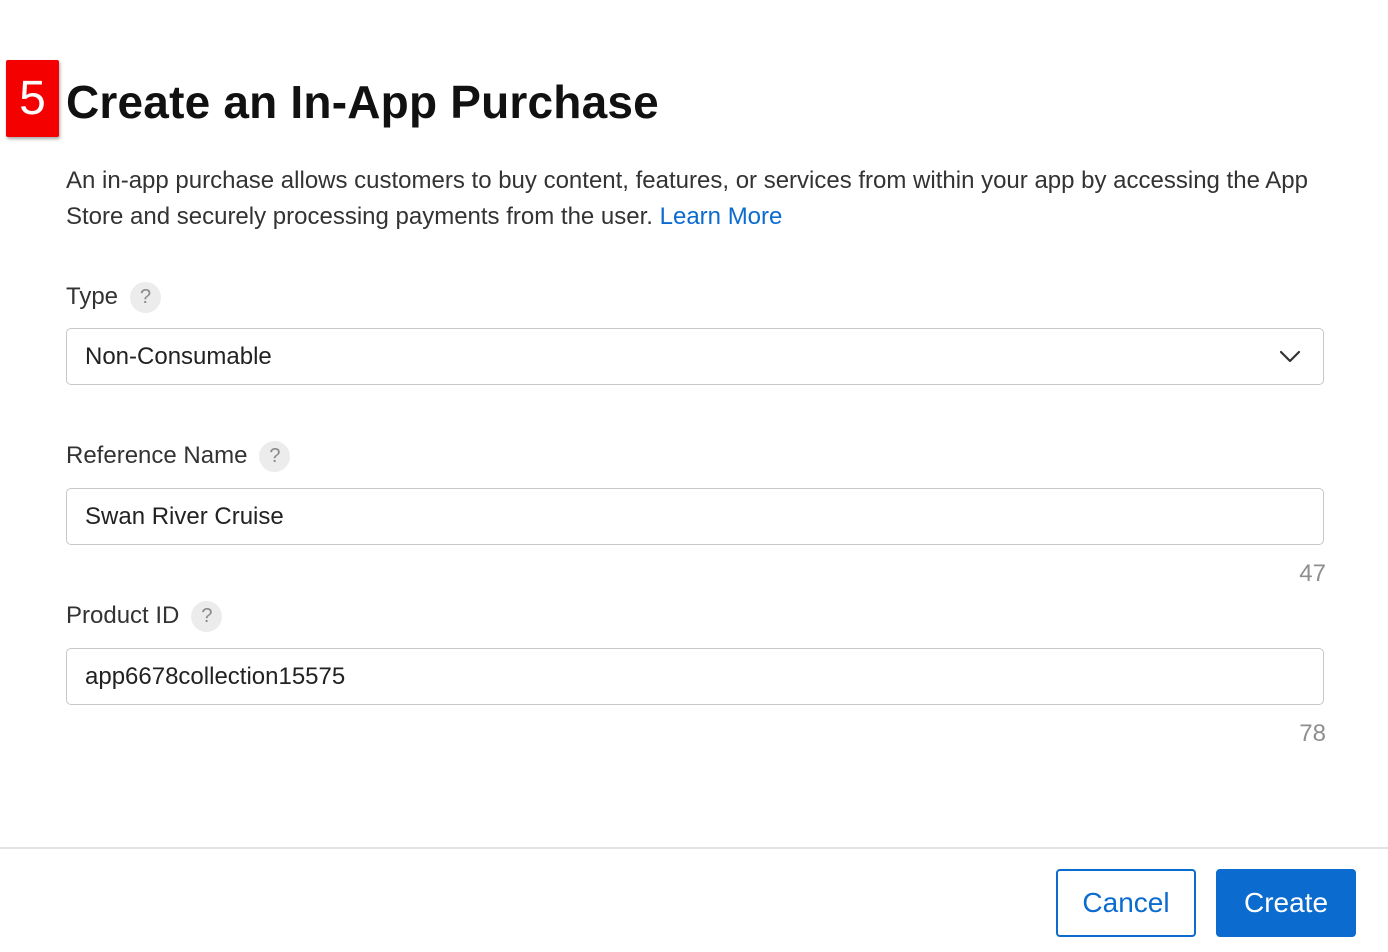  What do you see at coordinates (695, 516) in the screenshot?
I see `reference-name-input: Swan River Cruise` at bounding box center [695, 516].